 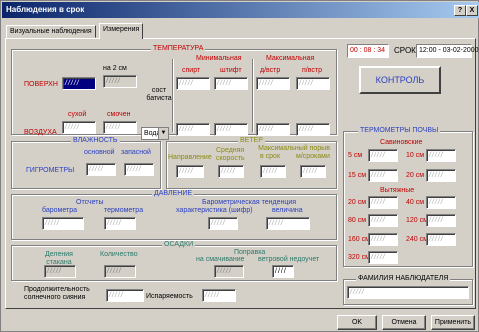 What do you see at coordinates (249, 202) in the screenshot?
I see `tendency-label: Барометрическая тенденция` at bounding box center [249, 202].